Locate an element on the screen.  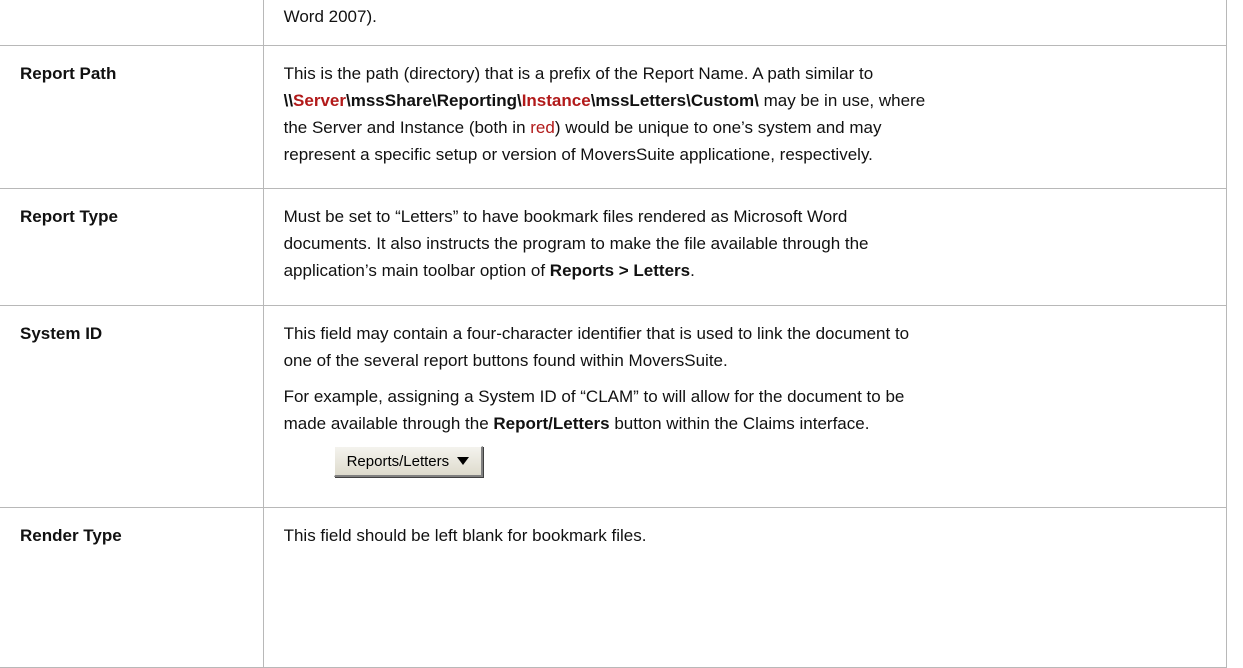
table-row: Word 2007). is located at coordinates (614, 23).